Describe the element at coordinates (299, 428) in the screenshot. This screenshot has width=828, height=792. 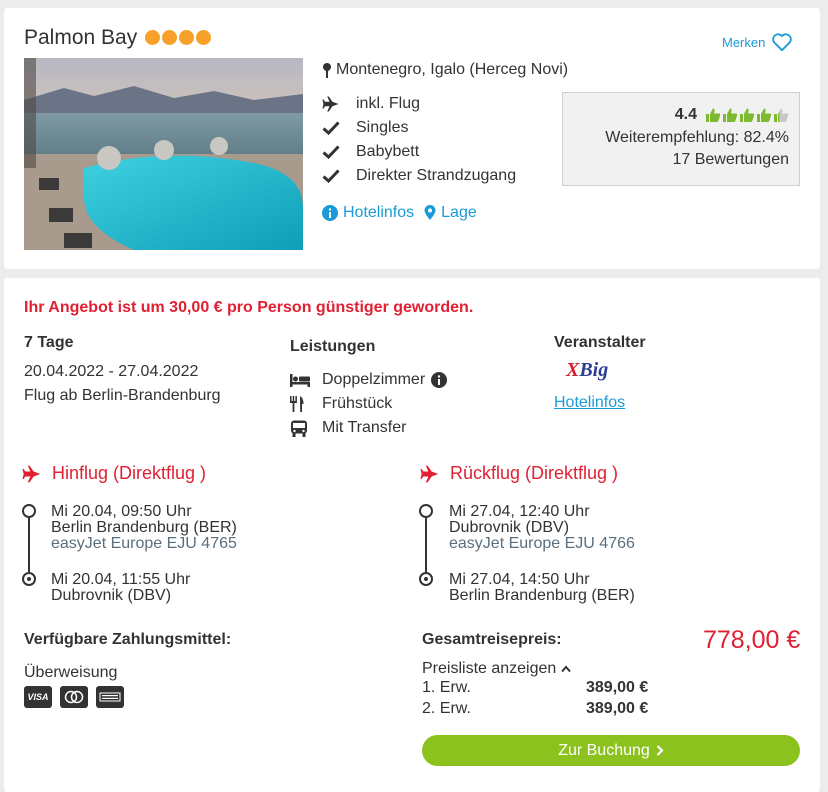
I see `bus-icon` at that location.